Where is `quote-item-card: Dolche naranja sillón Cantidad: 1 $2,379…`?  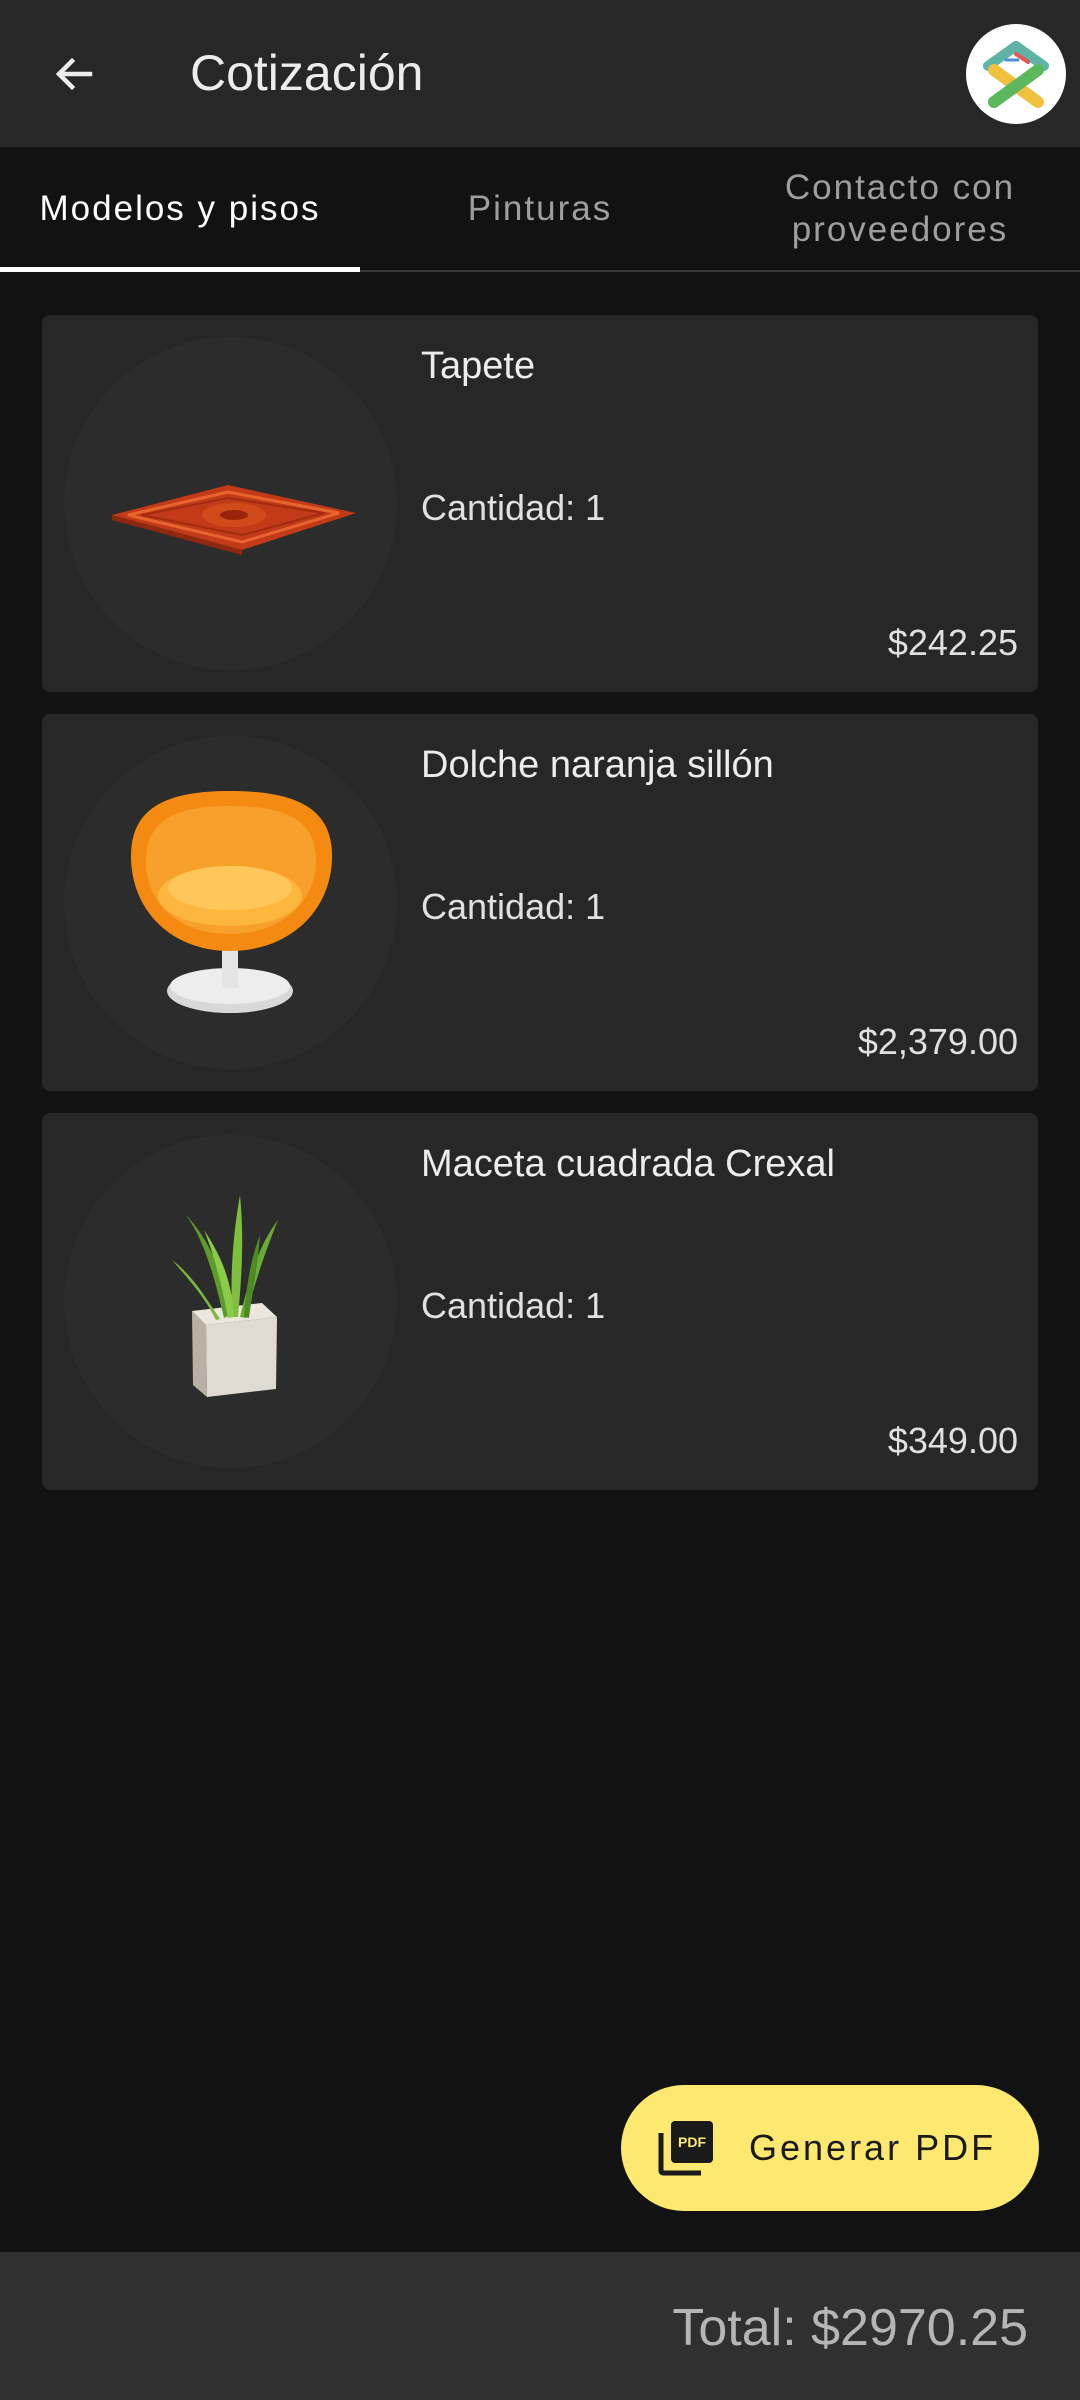
quote-item-card: Dolche naranja sillón Cantidad: 1 $2,379… is located at coordinates (540, 902).